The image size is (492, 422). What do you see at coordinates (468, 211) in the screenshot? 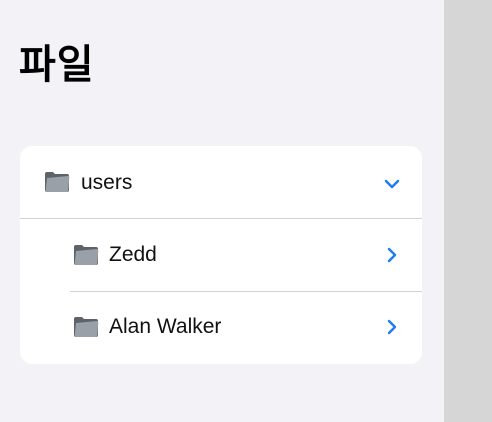
I see `detail-pane` at bounding box center [468, 211].